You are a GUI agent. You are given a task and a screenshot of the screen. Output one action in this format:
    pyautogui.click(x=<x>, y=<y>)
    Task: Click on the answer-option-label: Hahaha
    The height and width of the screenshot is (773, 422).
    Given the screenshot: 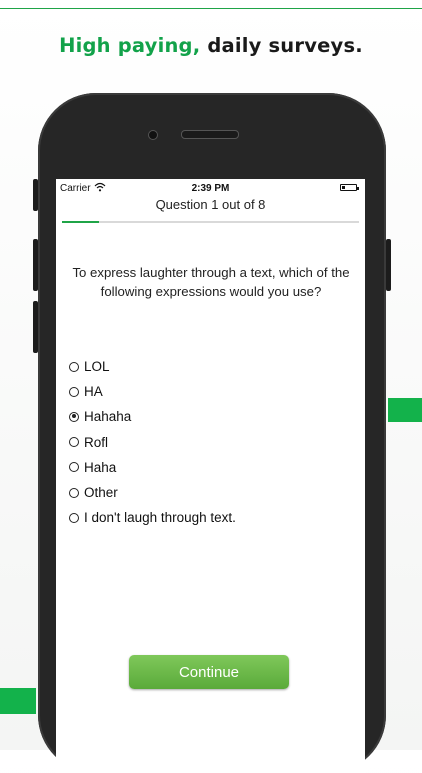 What is the action you would take?
    pyautogui.click(x=108, y=417)
    